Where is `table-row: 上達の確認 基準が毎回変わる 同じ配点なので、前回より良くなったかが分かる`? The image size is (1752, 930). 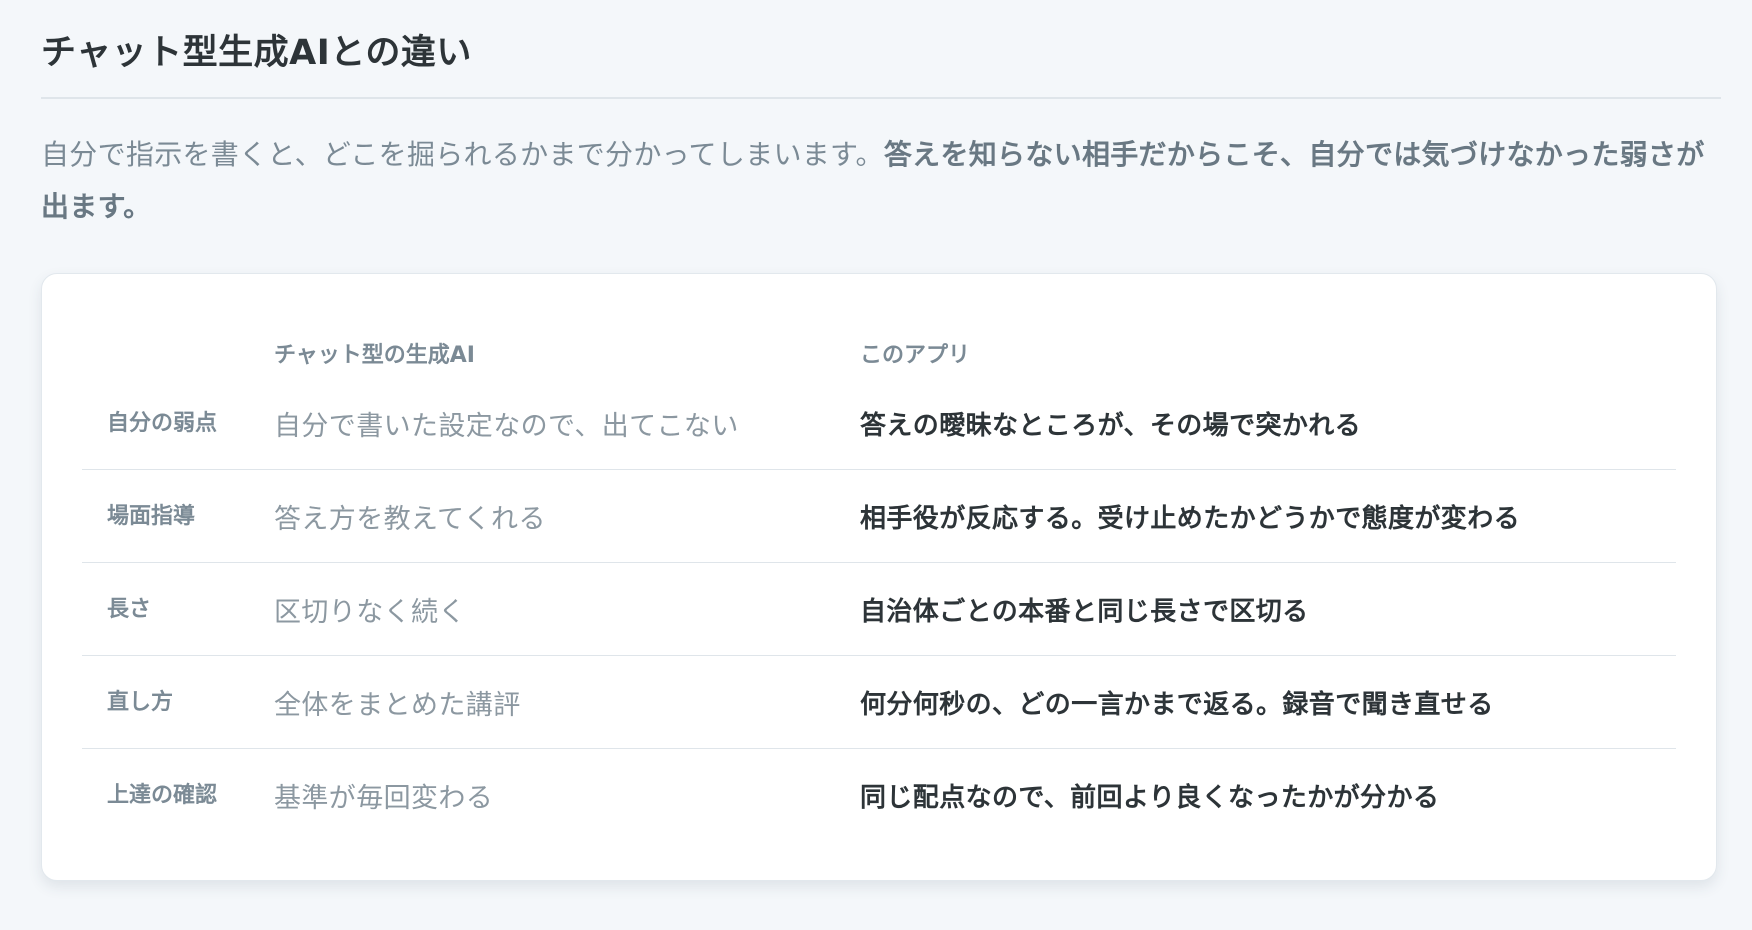 table-row: 上達の確認 基準が毎回変わる 同じ配点なので、前回より良くなったかが分かる is located at coordinates (879, 795).